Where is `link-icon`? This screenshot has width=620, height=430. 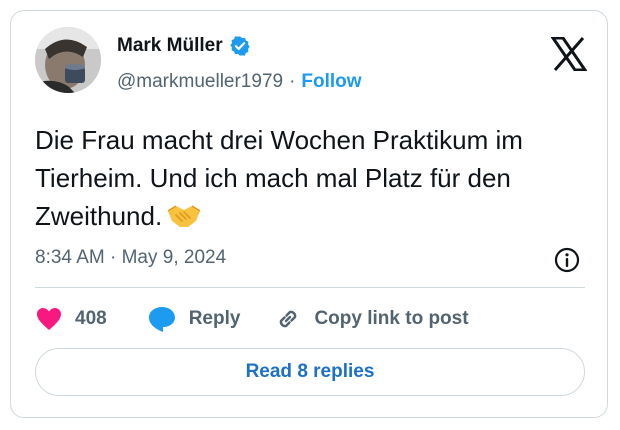
link-icon is located at coordinates (288, 319).